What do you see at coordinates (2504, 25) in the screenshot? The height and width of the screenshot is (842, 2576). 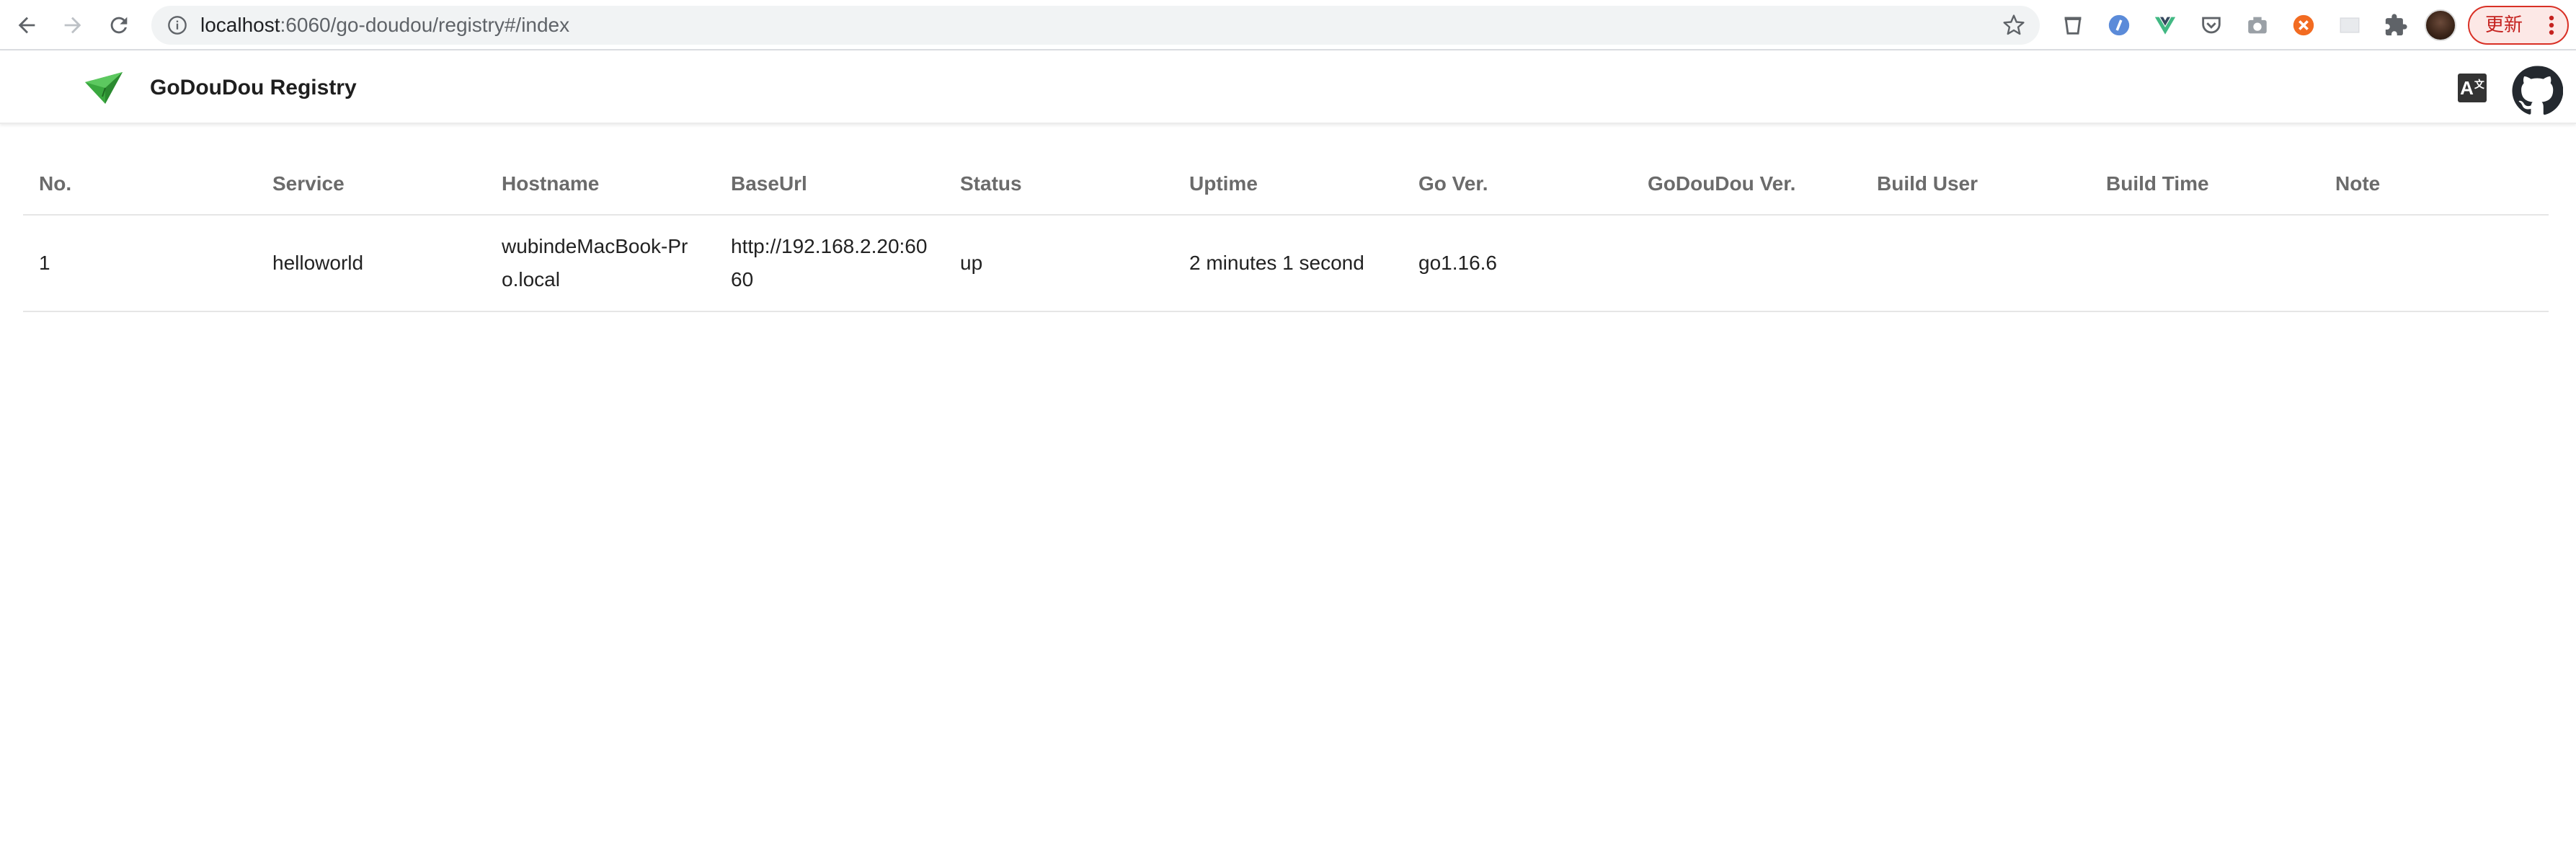 I see `update-label: 更新` at bounding box center [2504, 25].